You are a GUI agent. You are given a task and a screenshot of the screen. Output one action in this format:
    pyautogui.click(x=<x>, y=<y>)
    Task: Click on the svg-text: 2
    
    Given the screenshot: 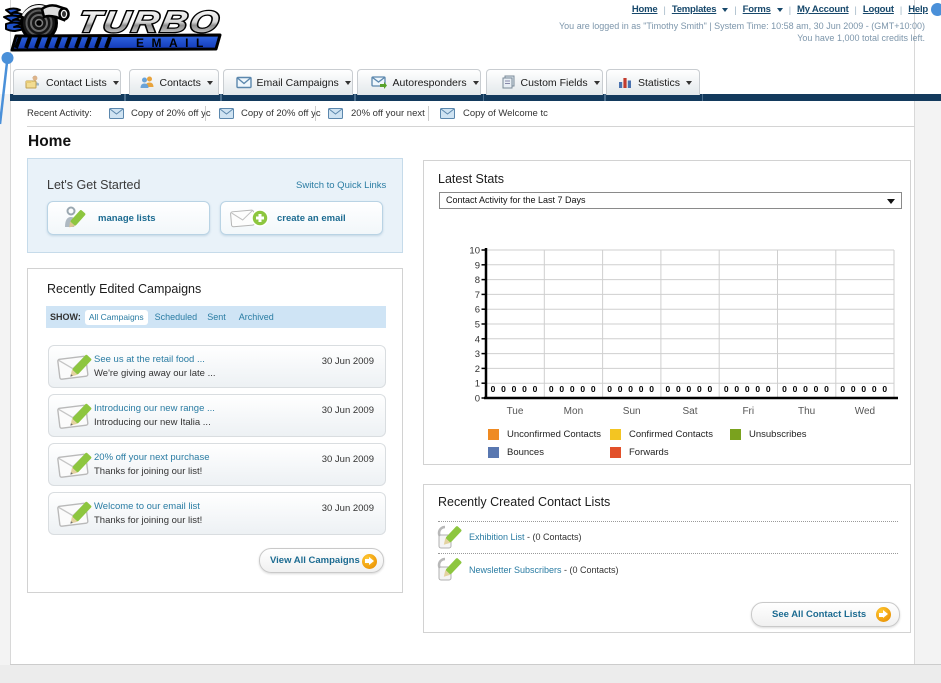 What is the action you would take?
    pyautogui.click(x=477, y=369)
    